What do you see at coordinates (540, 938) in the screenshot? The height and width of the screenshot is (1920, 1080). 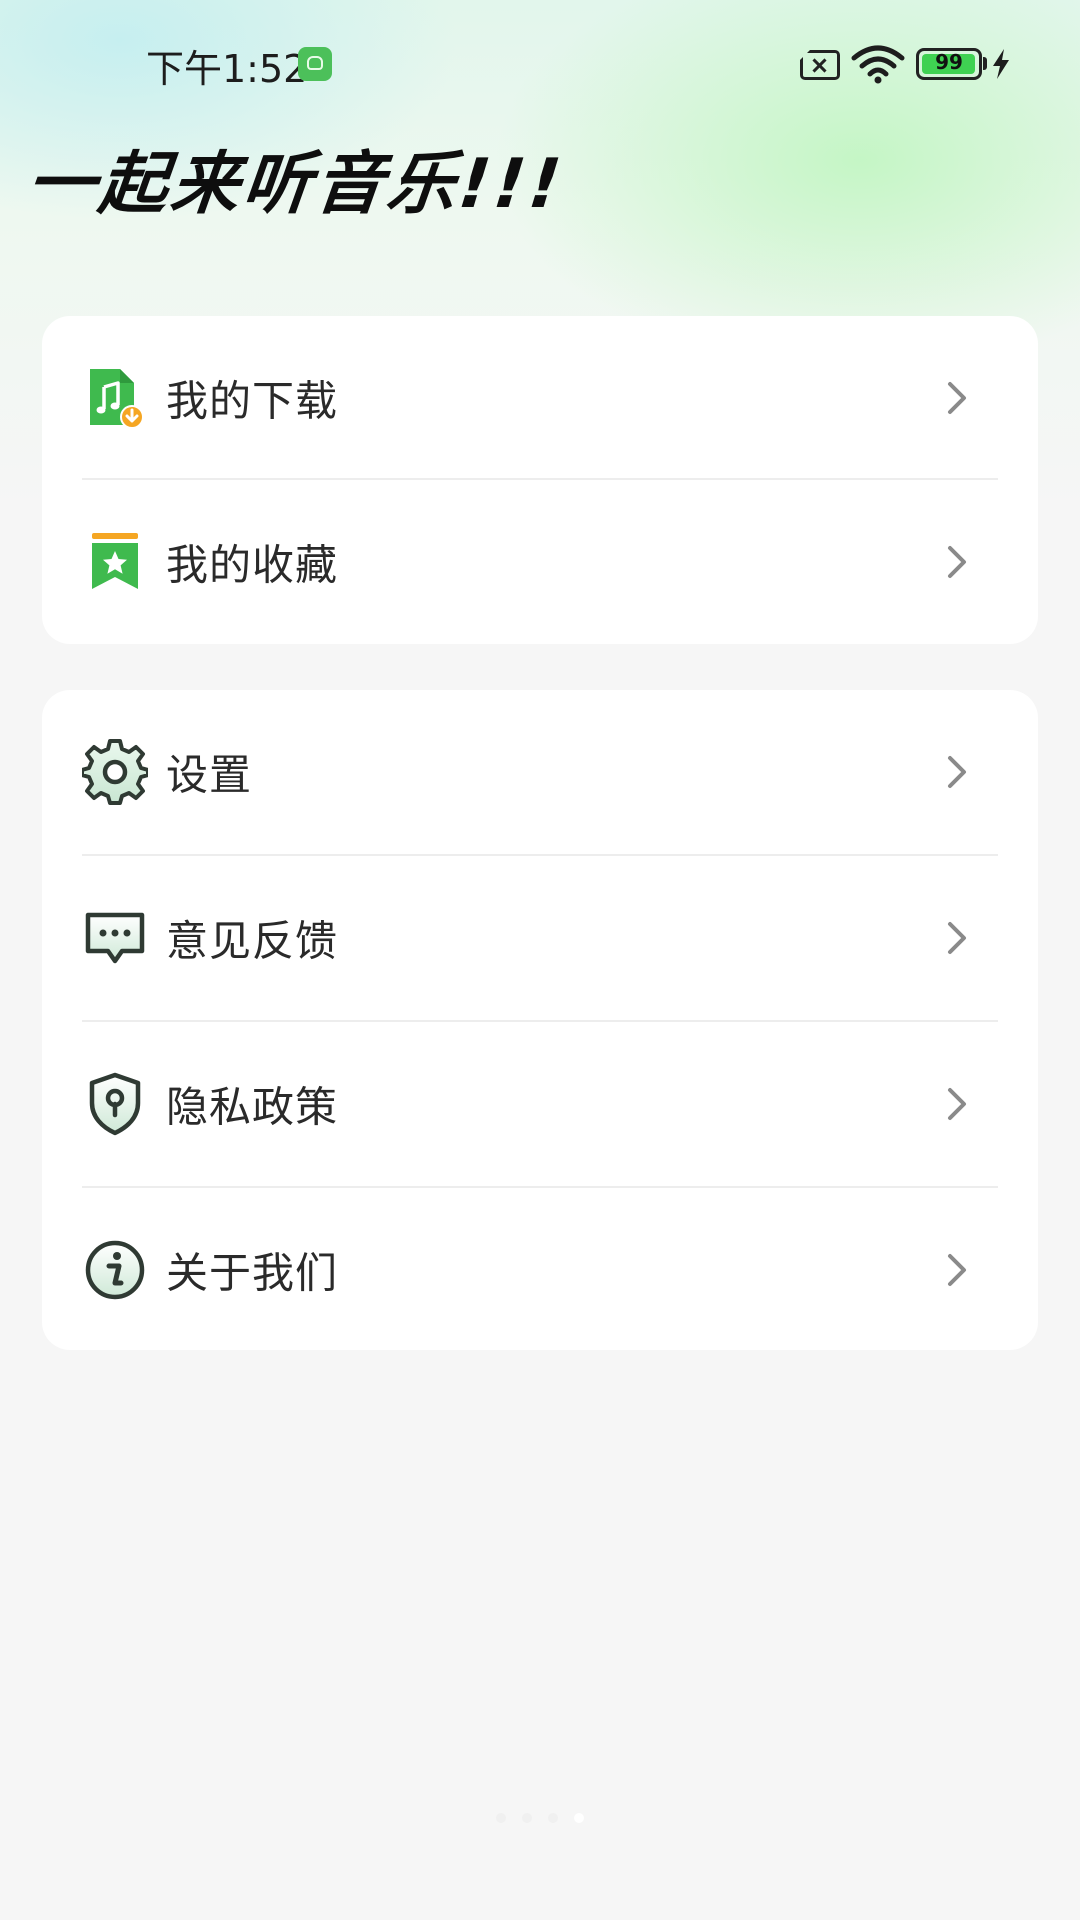 I see `menu-item-feedback: 意见反馈` at bounding box center [540, 938].